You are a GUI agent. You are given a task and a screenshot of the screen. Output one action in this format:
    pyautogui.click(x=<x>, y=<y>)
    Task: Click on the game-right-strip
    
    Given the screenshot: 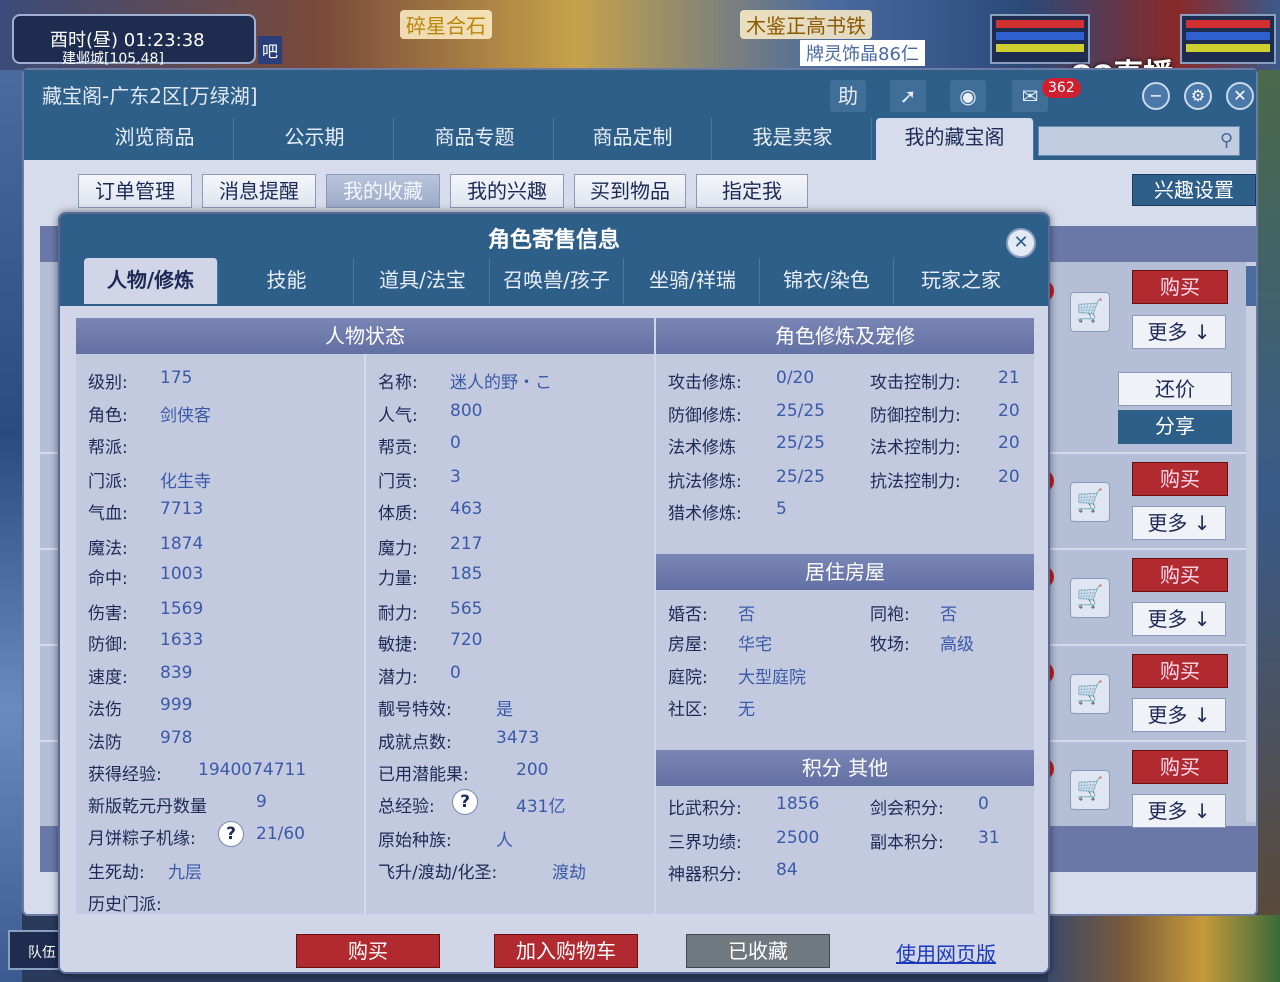 What is the action you would take?
    pyautogui.click(x=1269, y=495)
    